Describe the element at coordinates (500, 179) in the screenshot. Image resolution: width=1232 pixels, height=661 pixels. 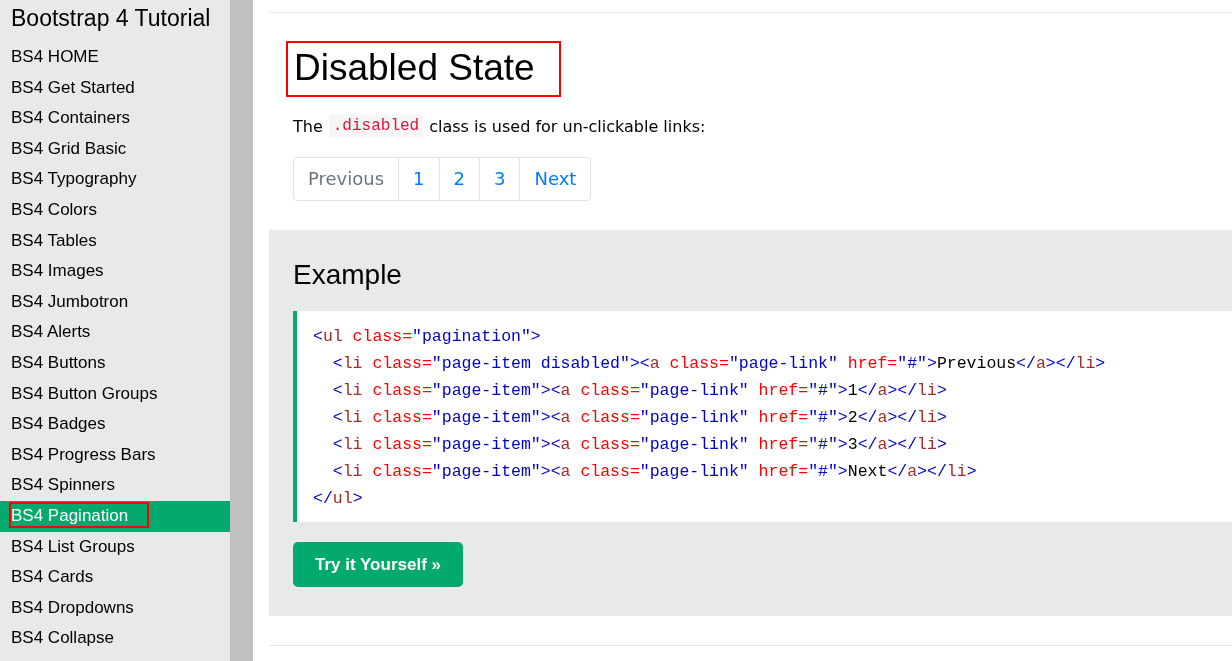
I see `page-link: 3` at that location.